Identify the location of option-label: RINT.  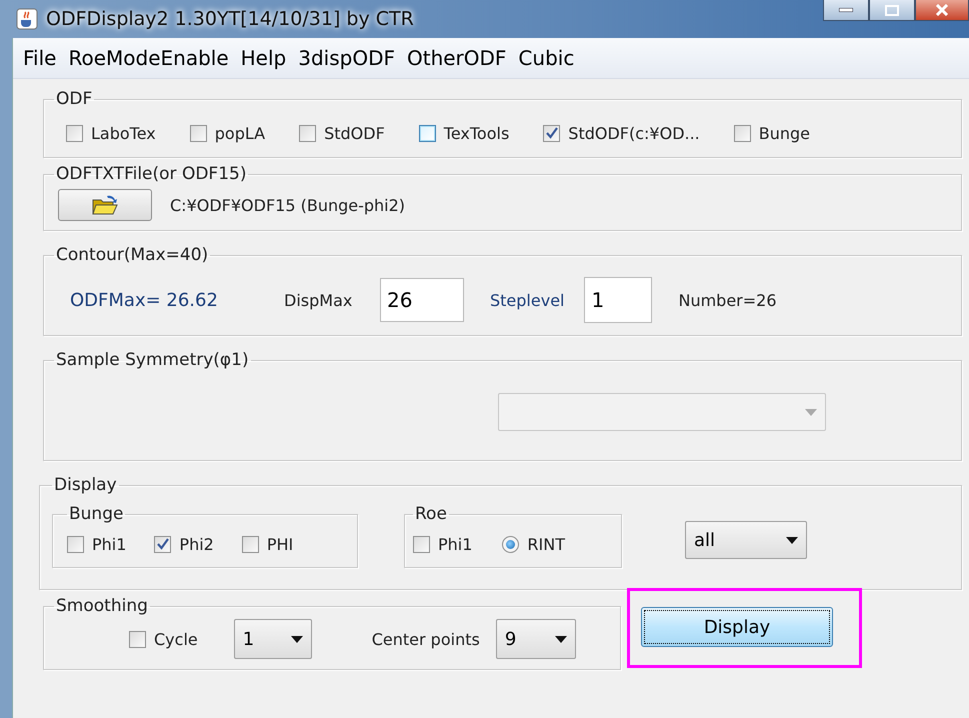
(546, 544).